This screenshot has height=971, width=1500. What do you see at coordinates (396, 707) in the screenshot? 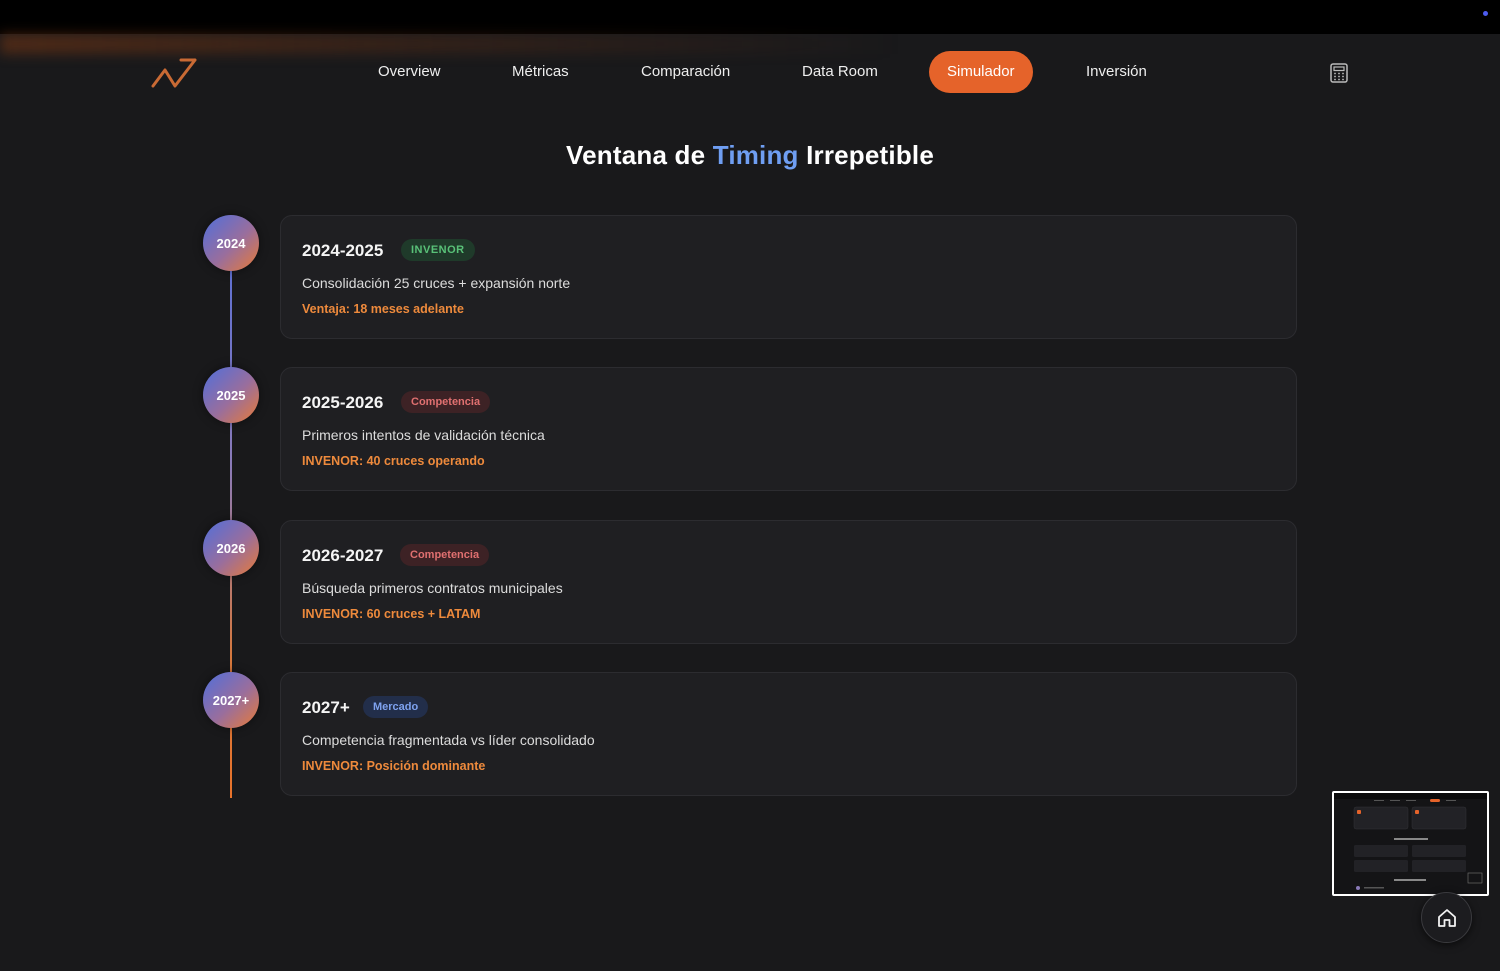
I see `status-badge: Mercado` at bounding box center [396, 707].